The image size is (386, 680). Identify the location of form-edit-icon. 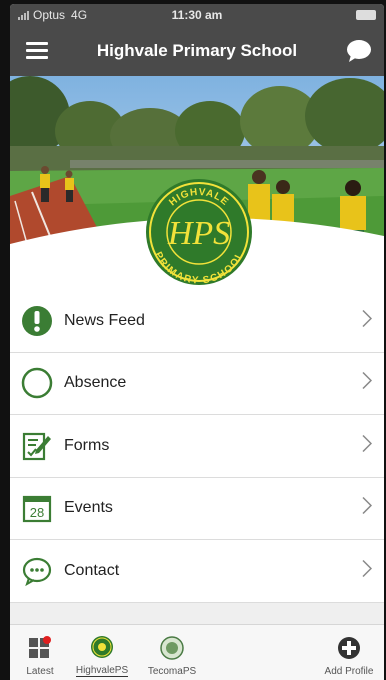
(37, 446).